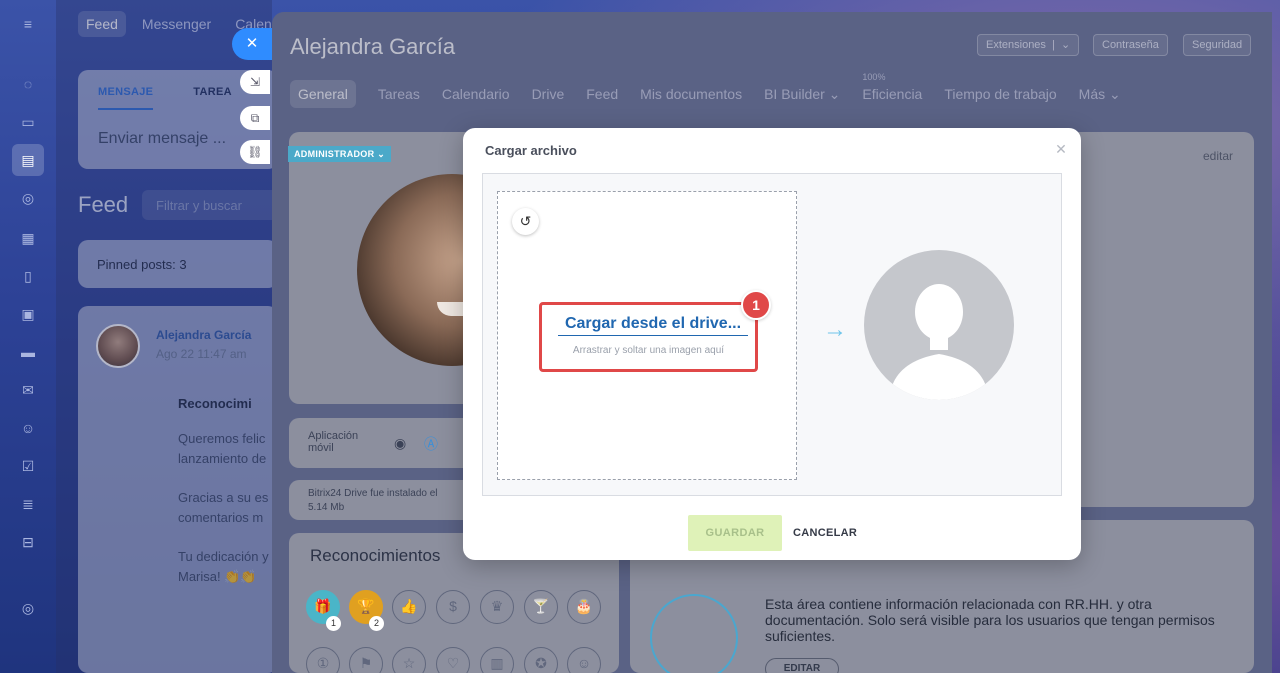 The height and width of the screenshot is (673, 1280). What do you see at coordinates (409, 660) in the screenshot?
I see `star-icon: ☆` at bounding box center [409, 660].